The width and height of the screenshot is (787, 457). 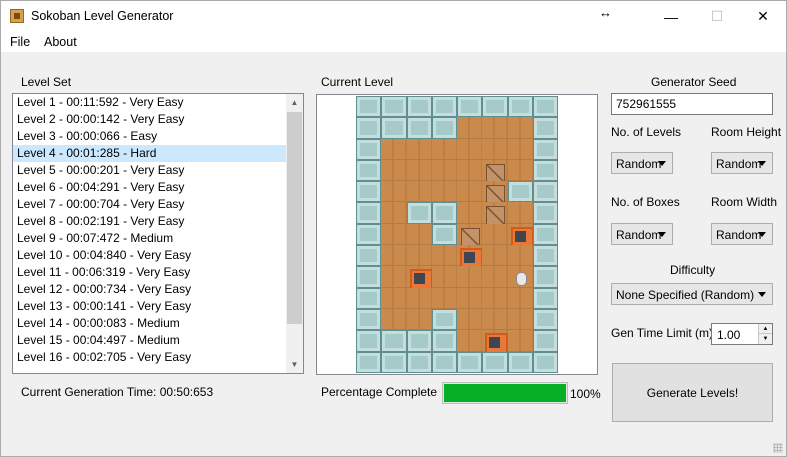 What do you see at coordinates (765, 329) in the screenshot?
I see `spin-up-icon: ▲` at bounding box center [765, 329].